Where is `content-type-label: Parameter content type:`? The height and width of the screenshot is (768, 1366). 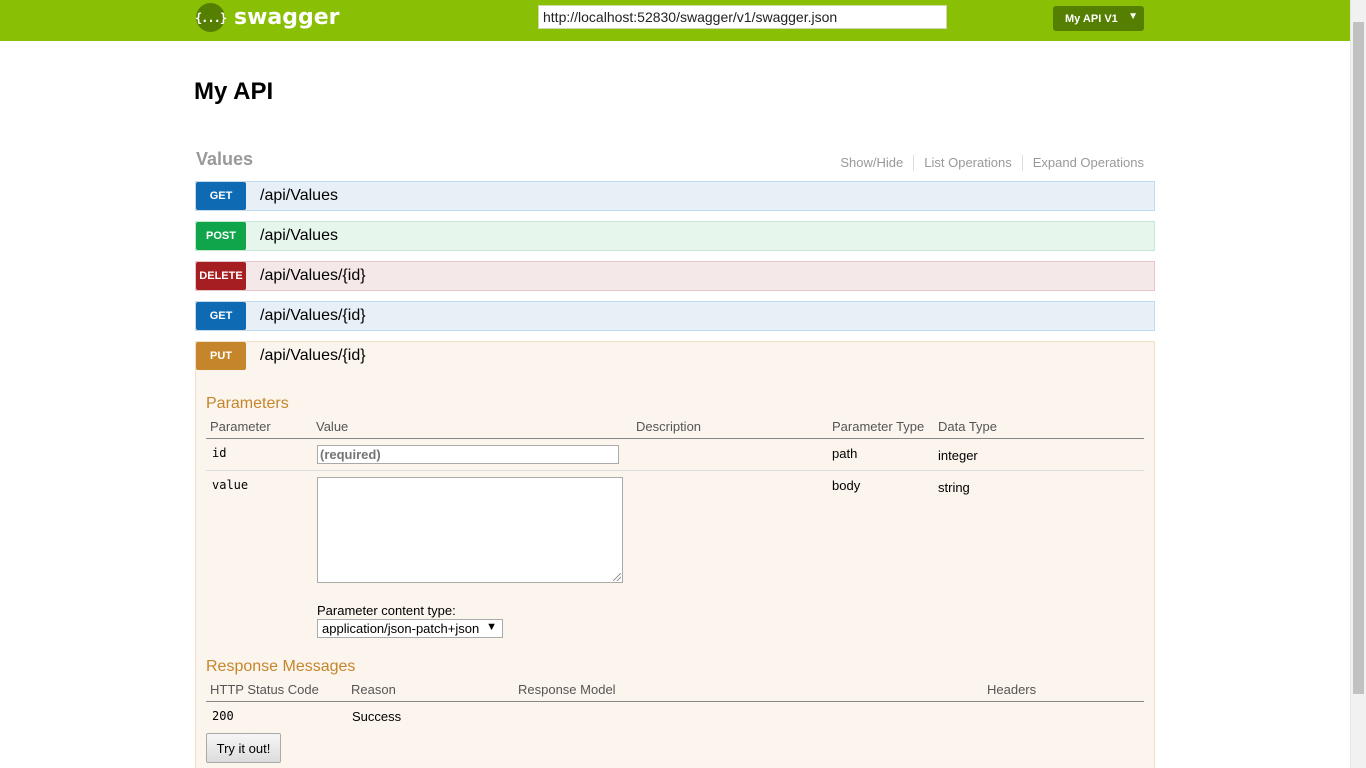
content-type-label: Parameter content type: is located at coordinates (386, 610).